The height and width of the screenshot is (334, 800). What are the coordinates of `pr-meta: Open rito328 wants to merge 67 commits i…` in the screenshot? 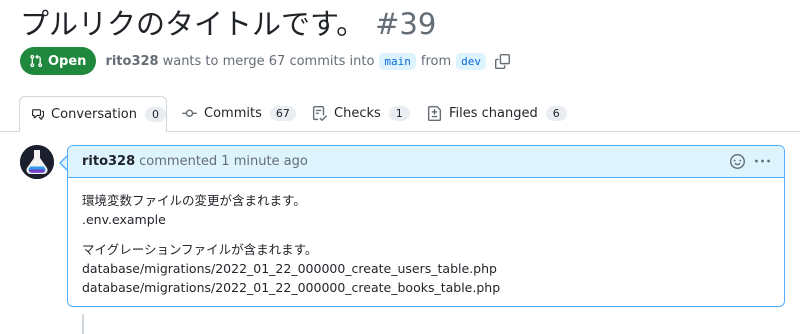 It's located at (265, 61).